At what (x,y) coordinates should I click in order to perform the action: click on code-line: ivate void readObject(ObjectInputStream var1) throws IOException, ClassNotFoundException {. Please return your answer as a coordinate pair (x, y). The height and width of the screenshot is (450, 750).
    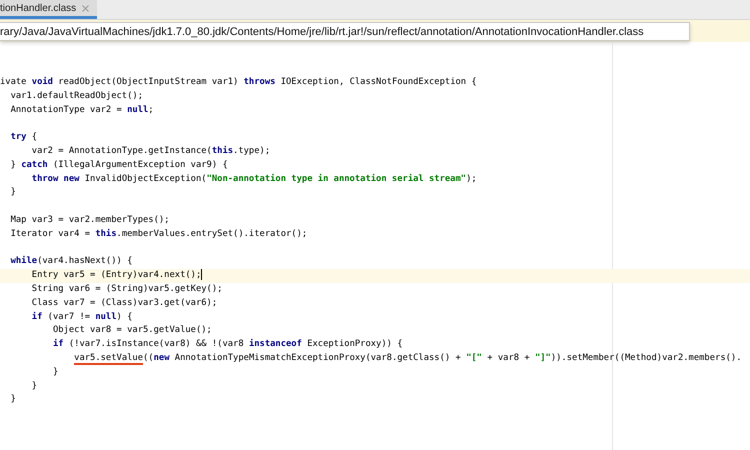
    Looking at the image, I should click on (239, 82).